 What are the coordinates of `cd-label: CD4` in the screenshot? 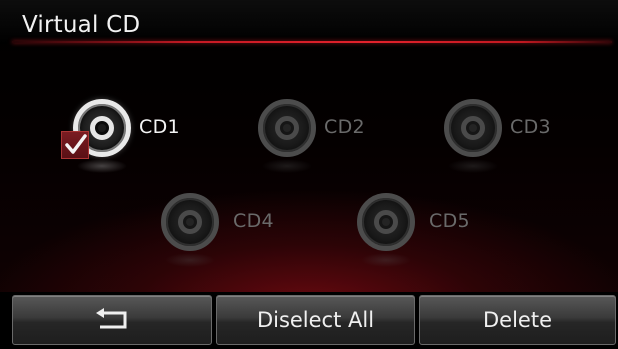 It's located at (253, 221).